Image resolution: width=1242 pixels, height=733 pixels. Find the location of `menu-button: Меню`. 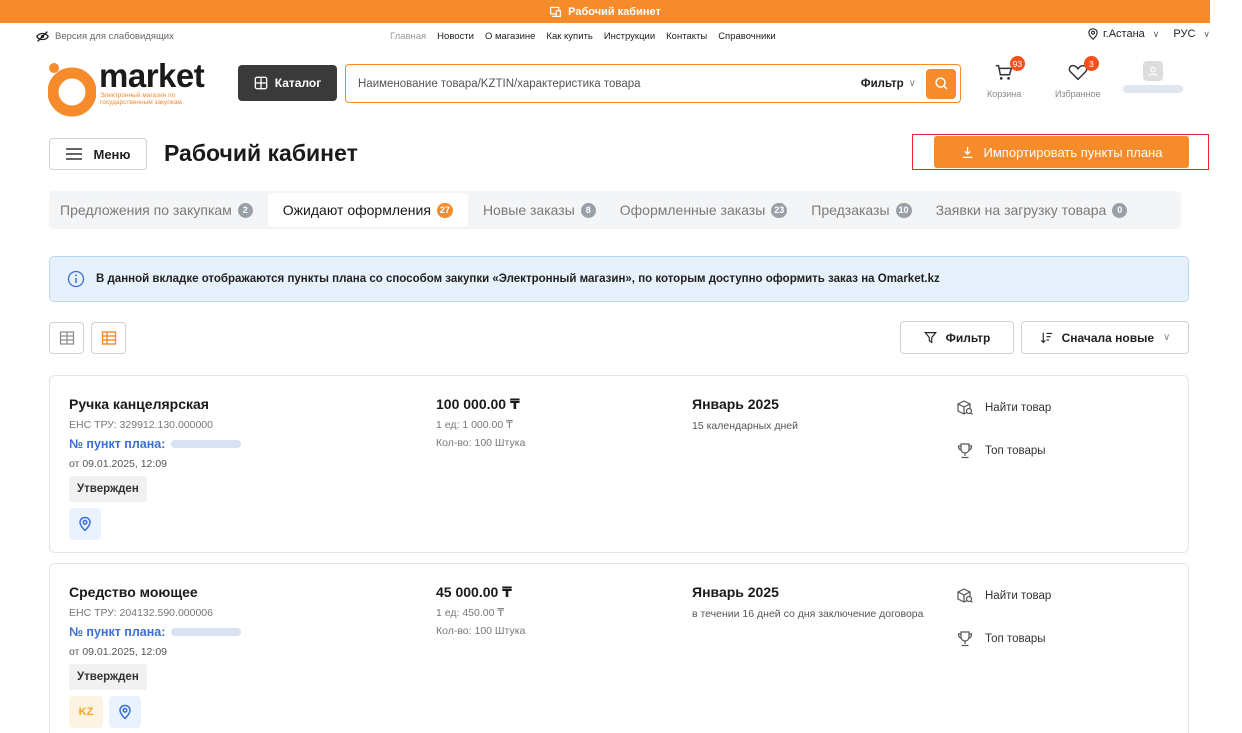

menu-button: Меню is located at coordinates (98, 154).